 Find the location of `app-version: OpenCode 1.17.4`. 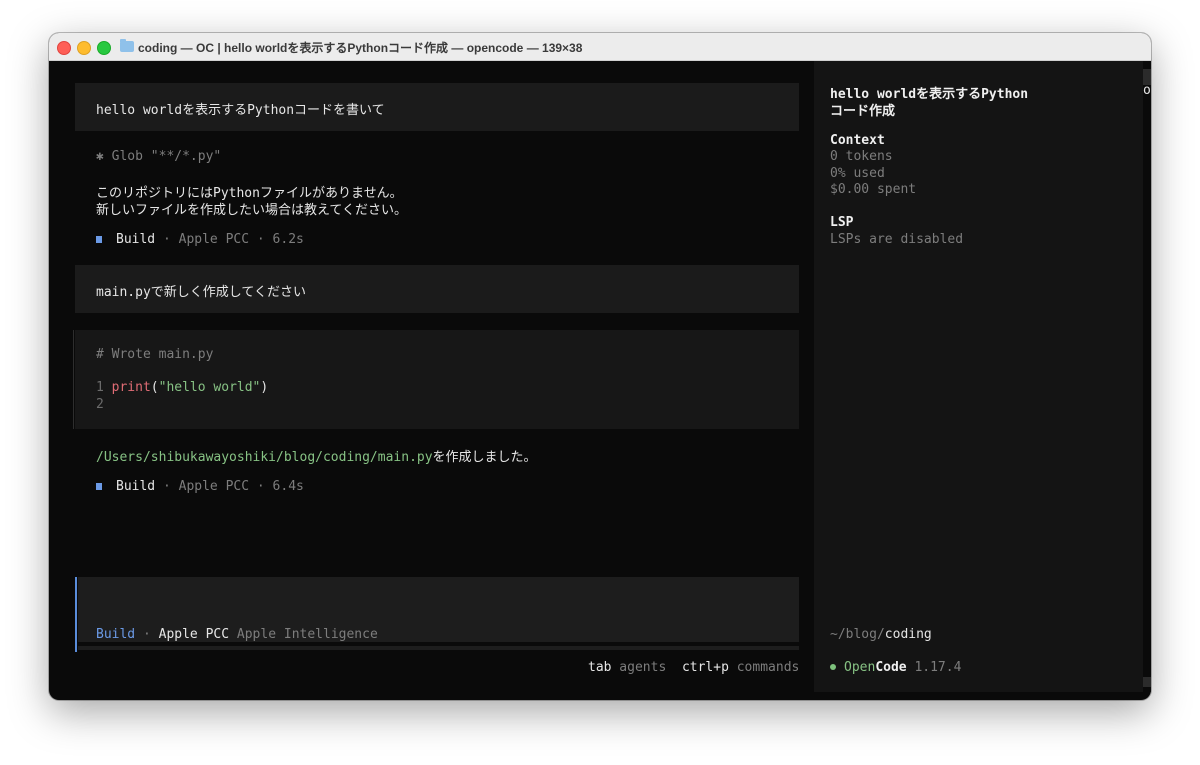

app-version: OpenCode 1.17.4 is located at coordinates (895, 667).